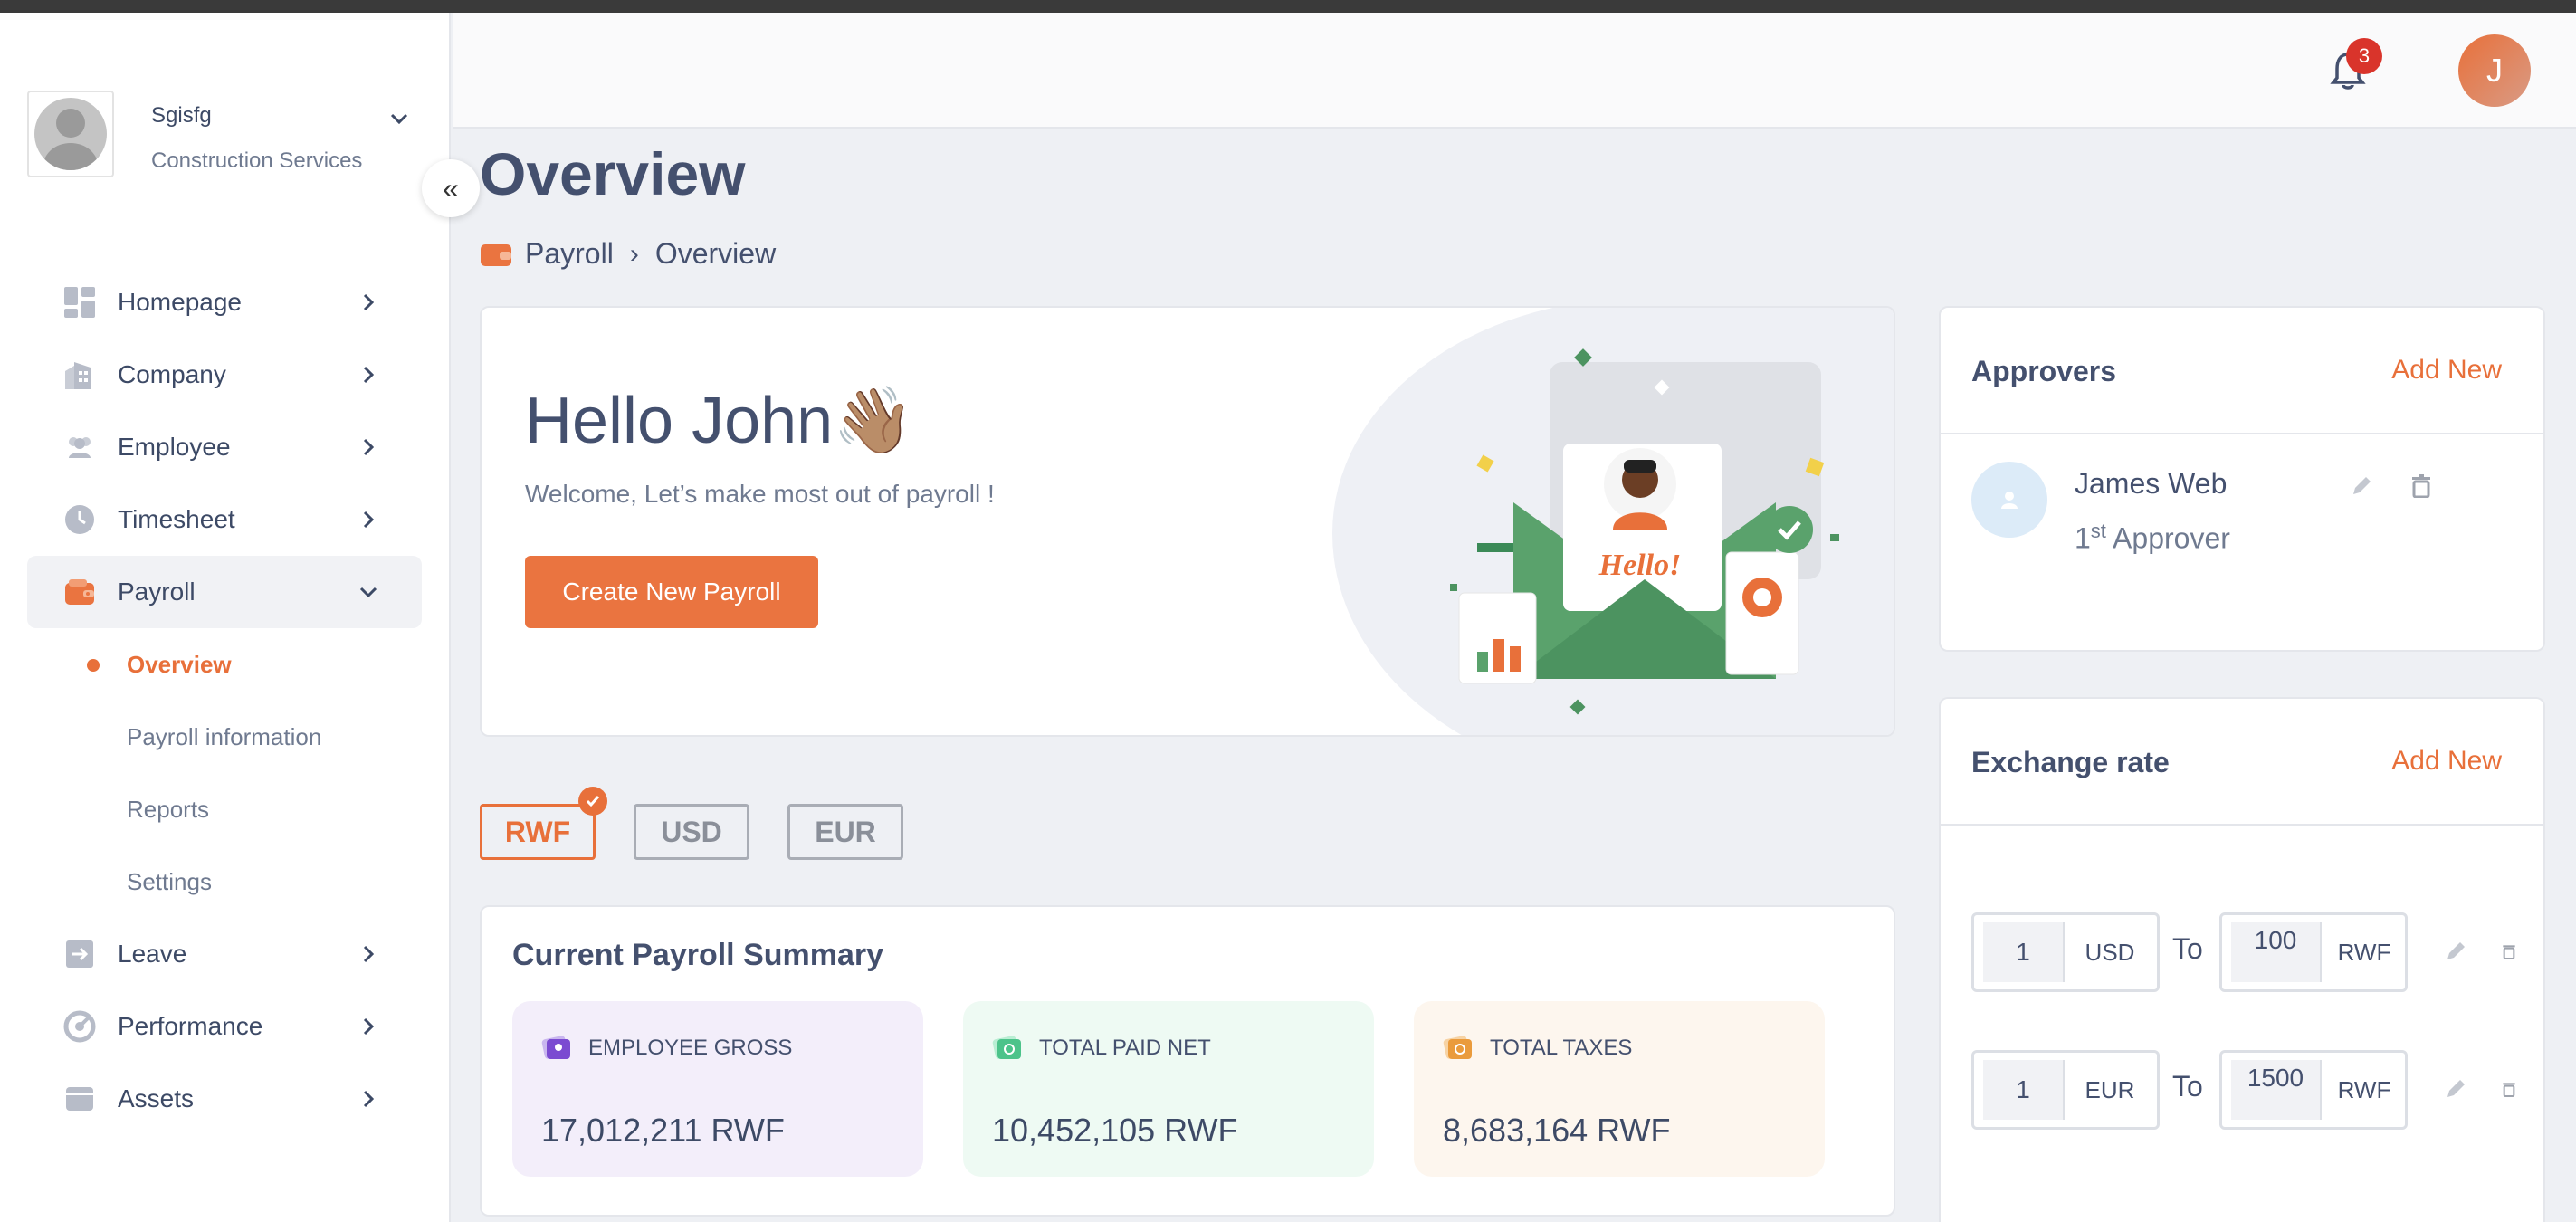  Describe the element at coordinates (157, 592) in the screenshot. I see `sidebar-item-label: Payroll` at that location.